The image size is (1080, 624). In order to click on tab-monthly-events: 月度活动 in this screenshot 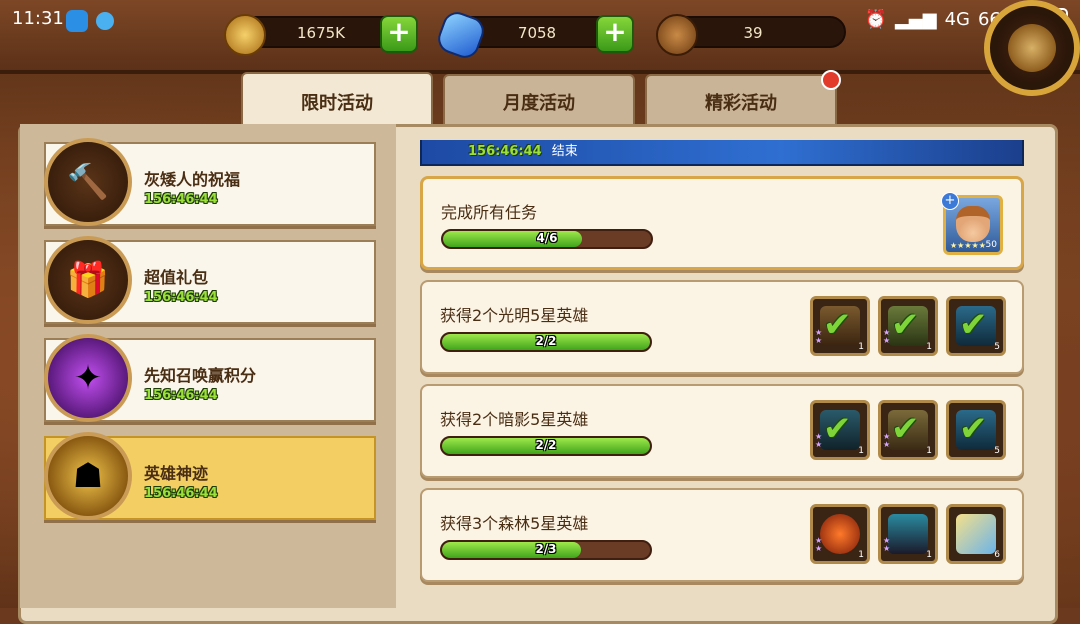, I will do `click(539, 101)`.